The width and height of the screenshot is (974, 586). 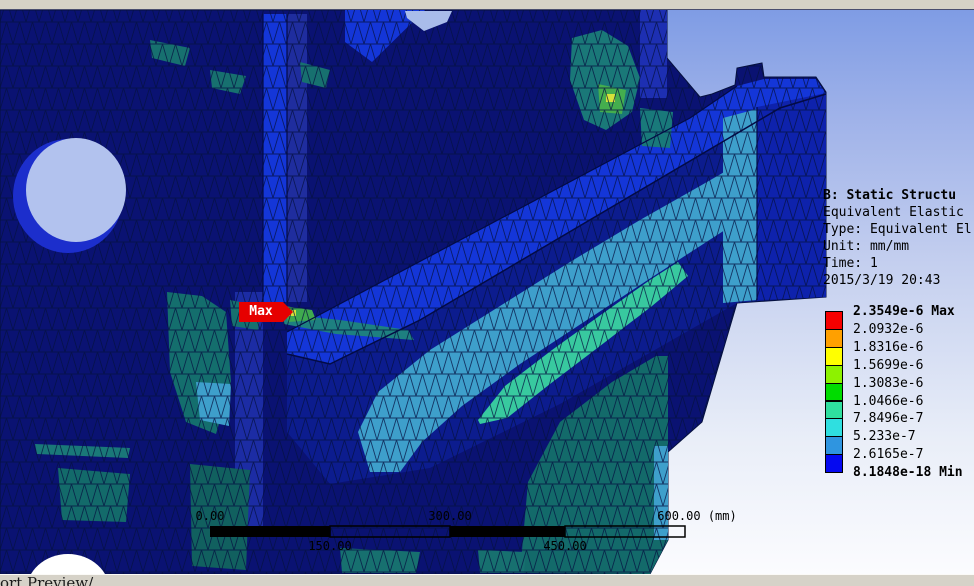 What do you see at coordinates (850, 263) in the screenshot?
I see `annotation-line: Time: 1` at bounding box center [850, 263].